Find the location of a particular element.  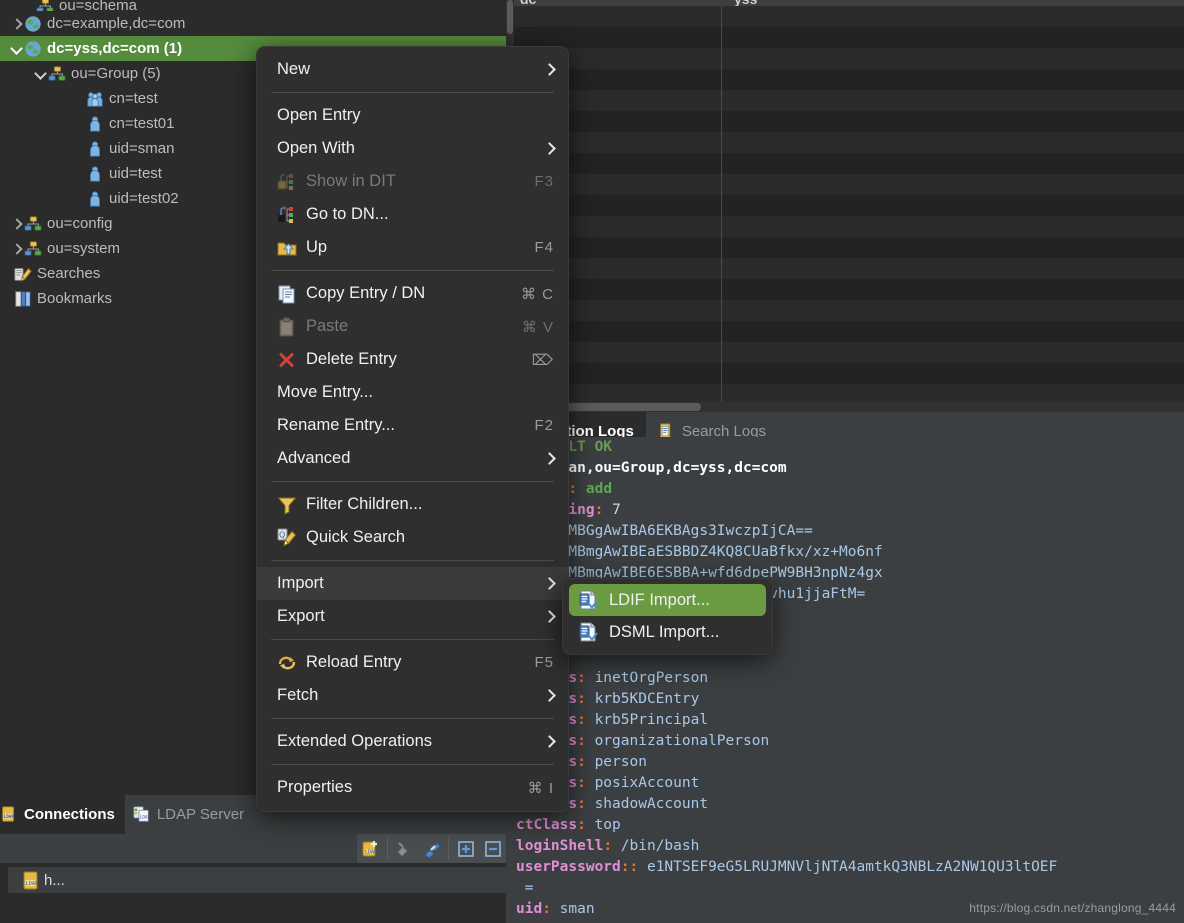

menu-item-quick-search: Q Quick Search is located at coordinates (412, 537).